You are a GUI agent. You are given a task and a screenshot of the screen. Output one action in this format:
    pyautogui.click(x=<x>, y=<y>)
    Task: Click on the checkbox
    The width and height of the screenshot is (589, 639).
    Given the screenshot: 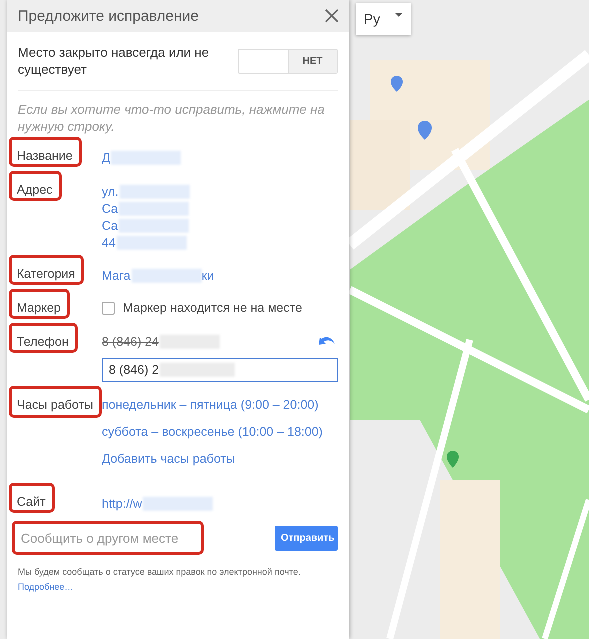 What is the action you would take?
    pyautogui.click(x=108, y=308)
    